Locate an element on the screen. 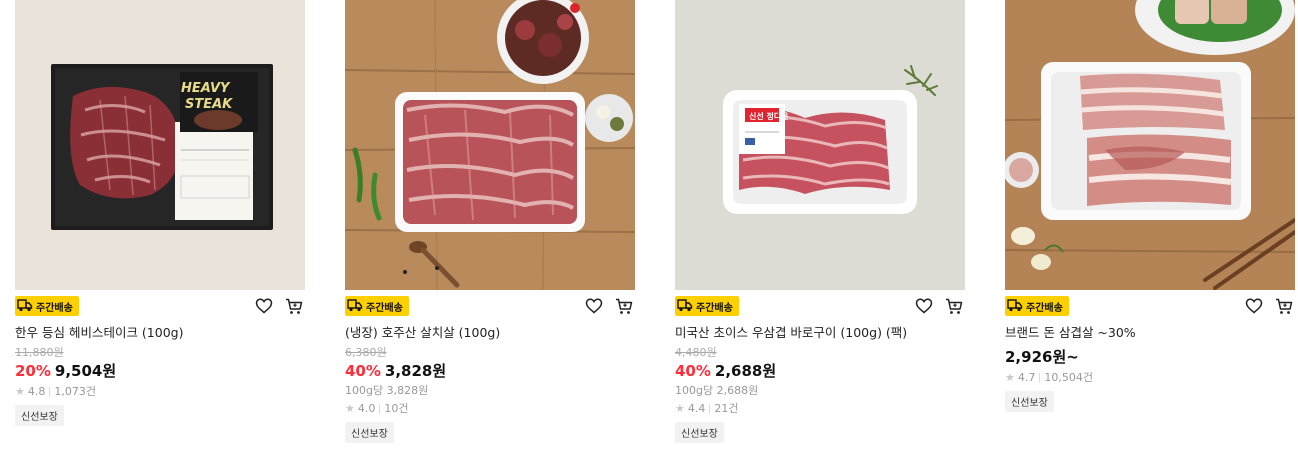 The height and width of the screenshot is (454, 1298). product-image: HEAVY STEAK is located at coordinates (160, 145).